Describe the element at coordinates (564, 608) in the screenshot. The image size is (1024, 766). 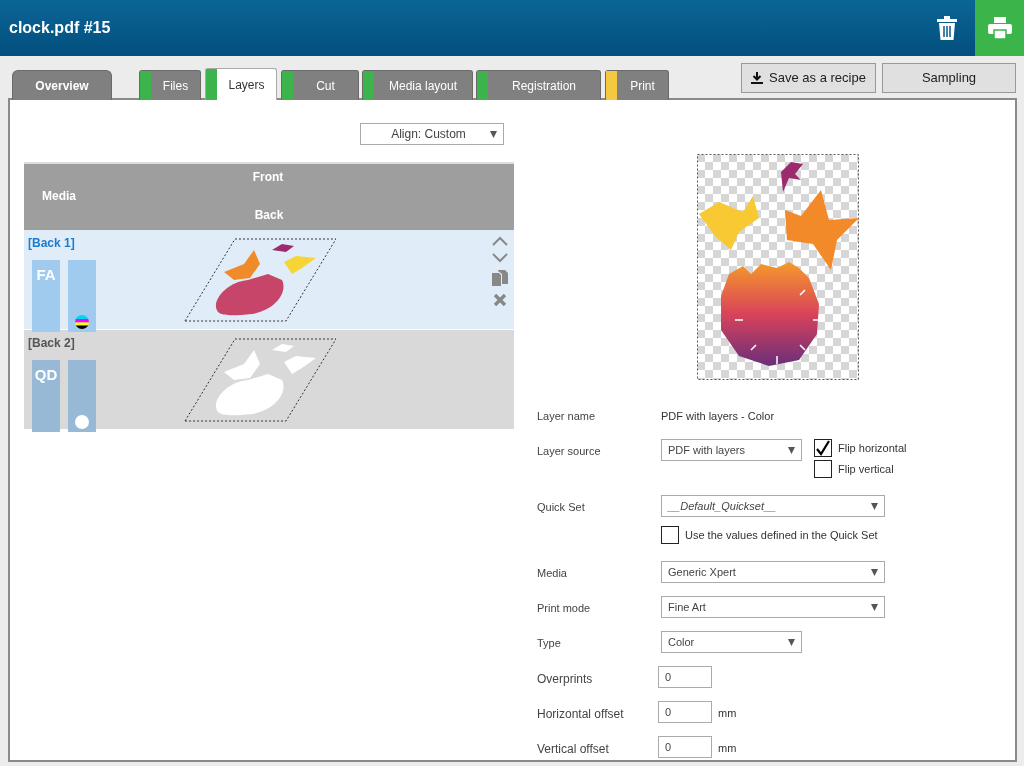
I see `field-label: Print mode` at that location.